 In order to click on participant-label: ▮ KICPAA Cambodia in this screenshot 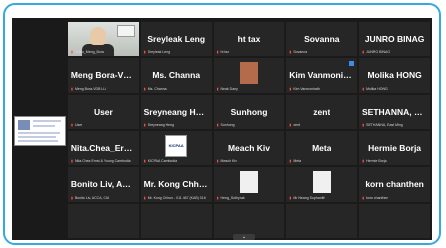, I will do `click(160, 161)`.